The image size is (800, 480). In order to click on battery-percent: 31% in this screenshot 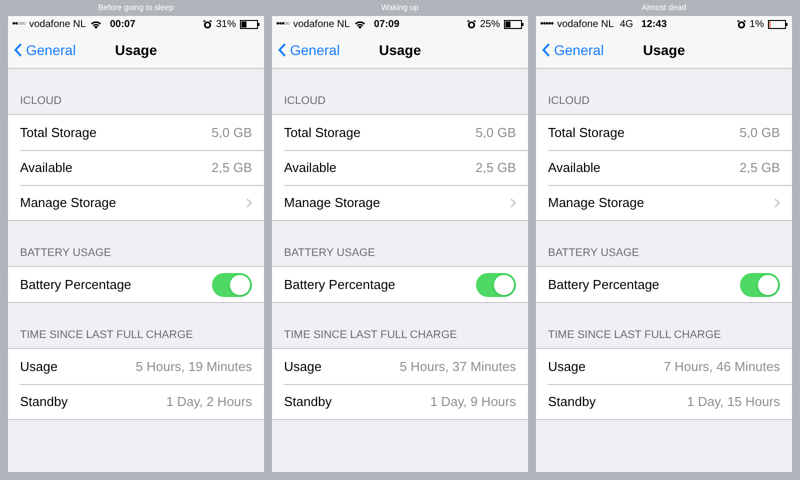, I will do `click(226, 25)`.